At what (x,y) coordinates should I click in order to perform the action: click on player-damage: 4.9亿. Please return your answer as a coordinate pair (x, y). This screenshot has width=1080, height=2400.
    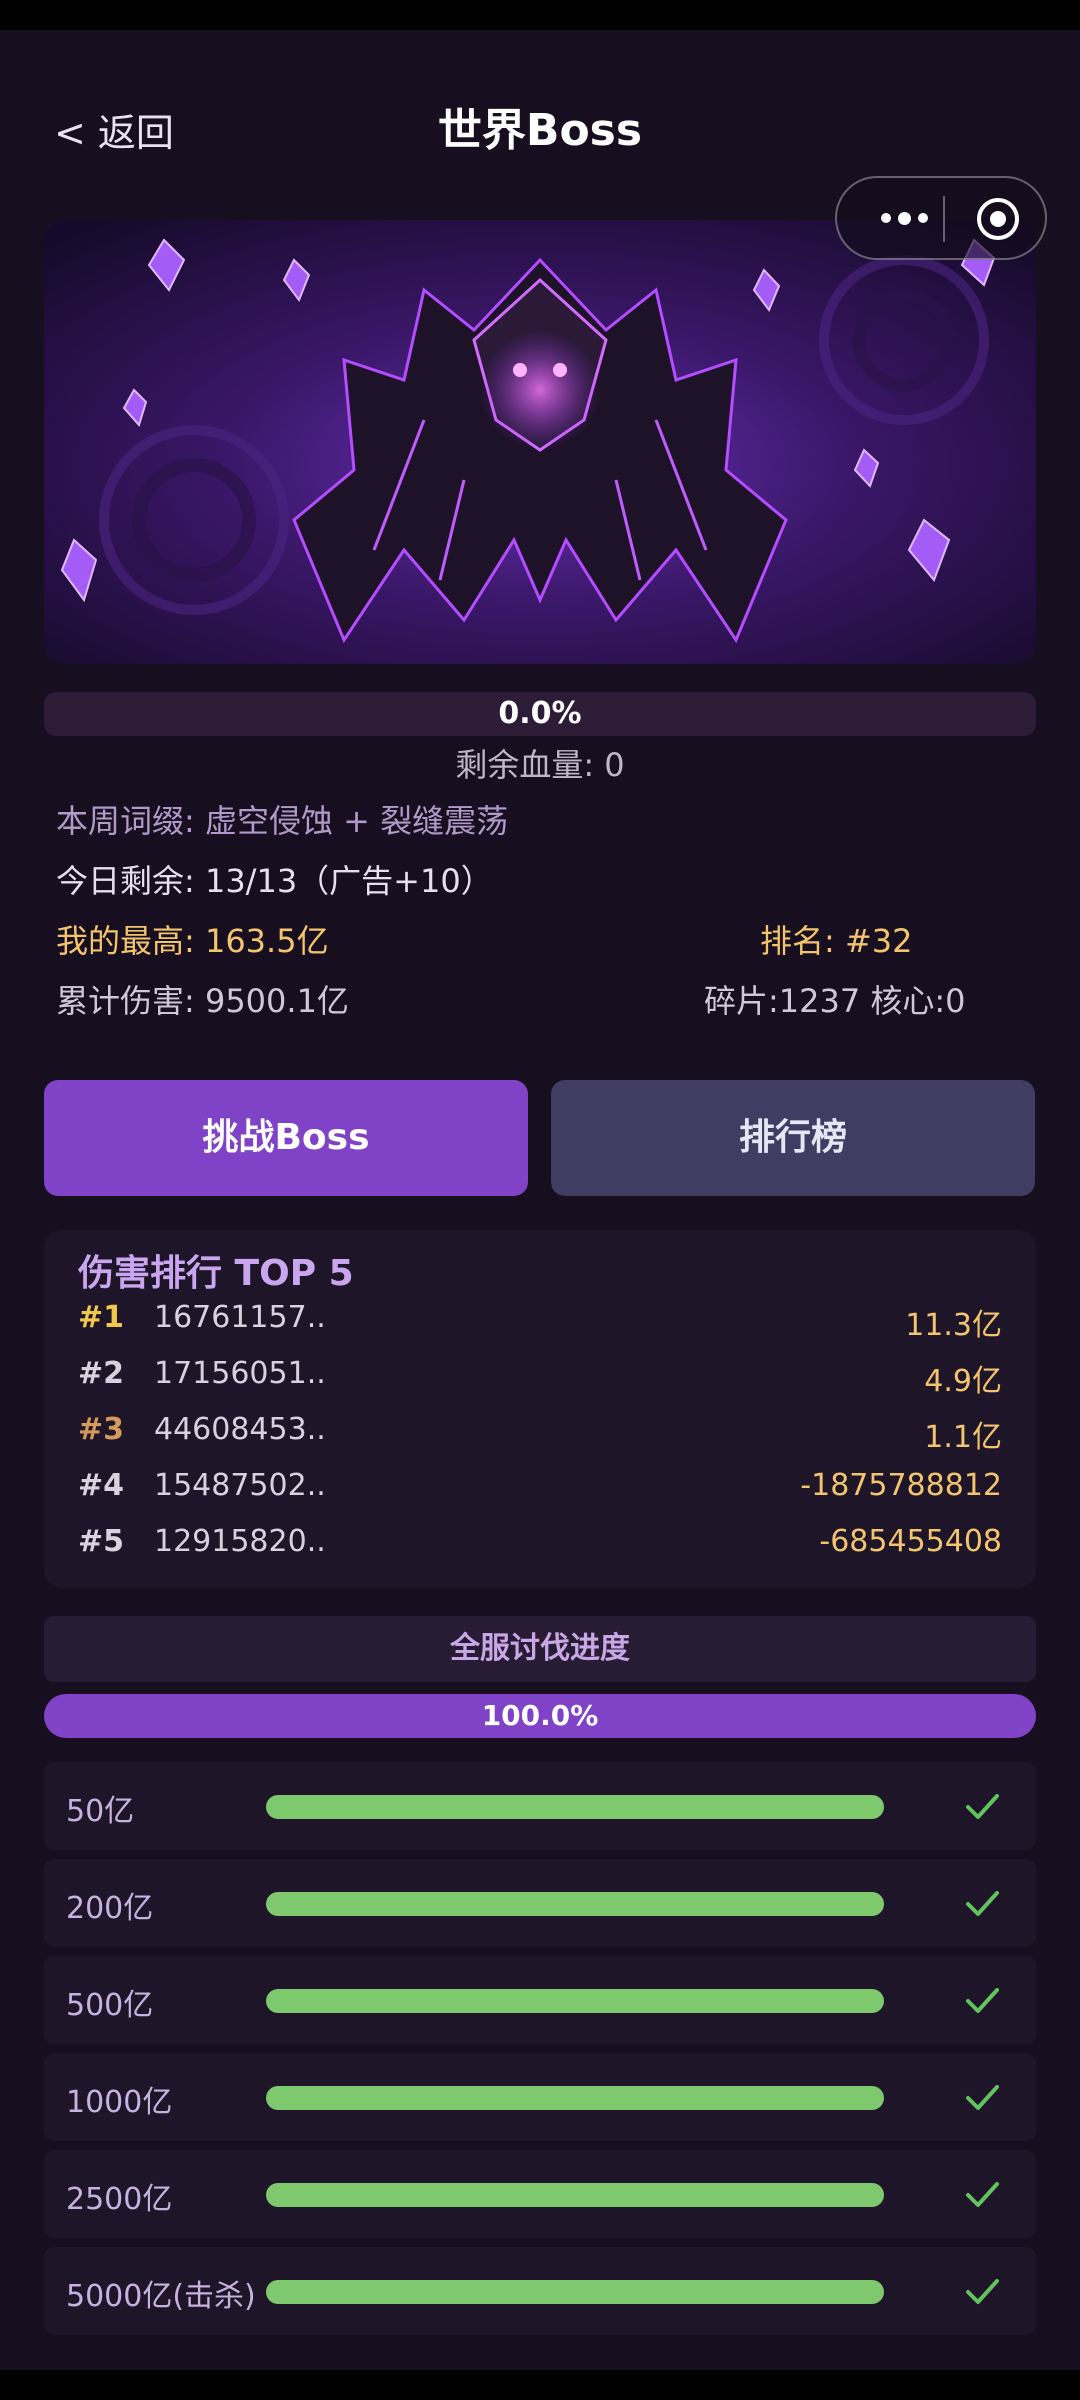
    Looking at the image, I should click on (963, 1381).